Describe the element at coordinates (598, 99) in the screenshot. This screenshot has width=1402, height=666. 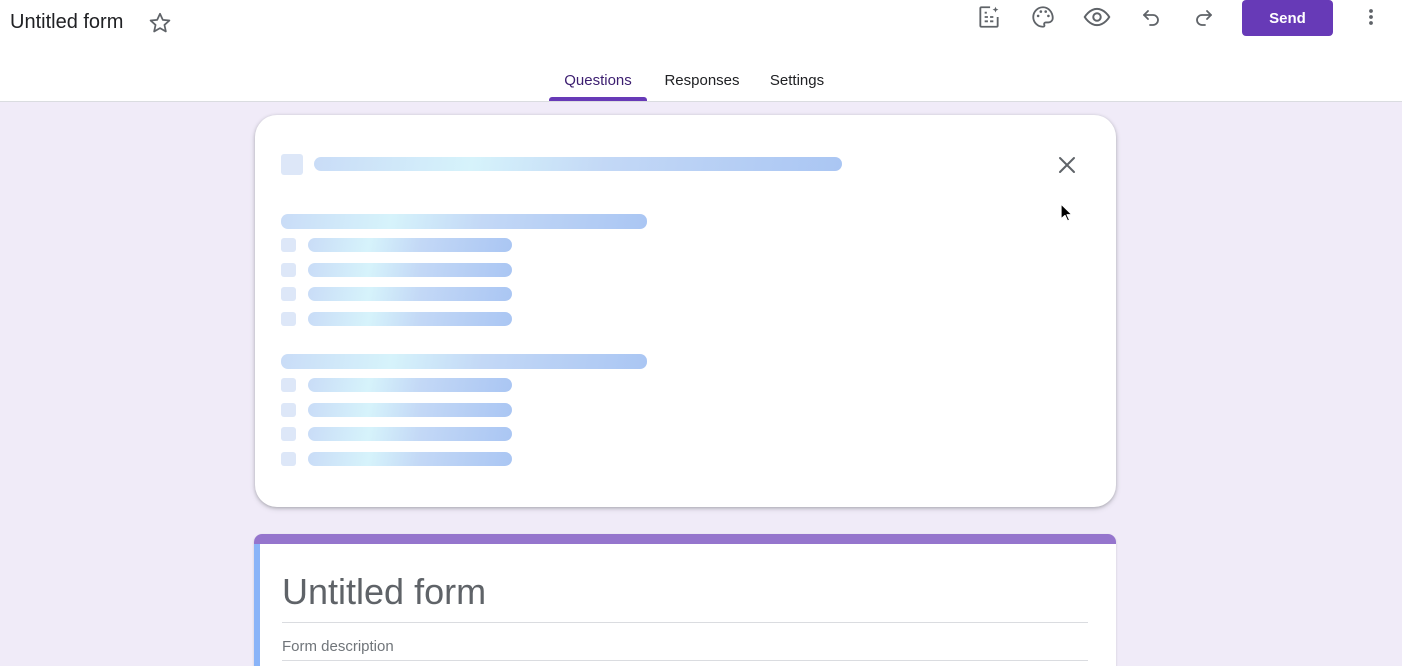
I see `active-tab-indicator` at that location.